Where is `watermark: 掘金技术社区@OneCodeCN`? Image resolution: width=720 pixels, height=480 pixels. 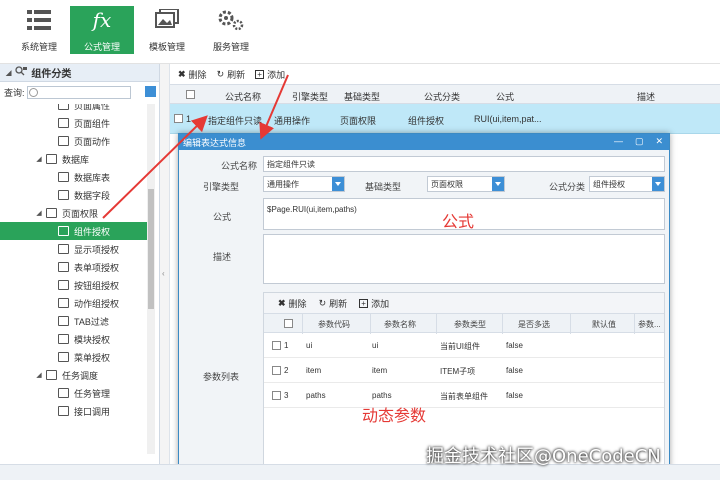 watermark: 掘金技术社区@OneCodeCN is located at coordinates (543, 456).